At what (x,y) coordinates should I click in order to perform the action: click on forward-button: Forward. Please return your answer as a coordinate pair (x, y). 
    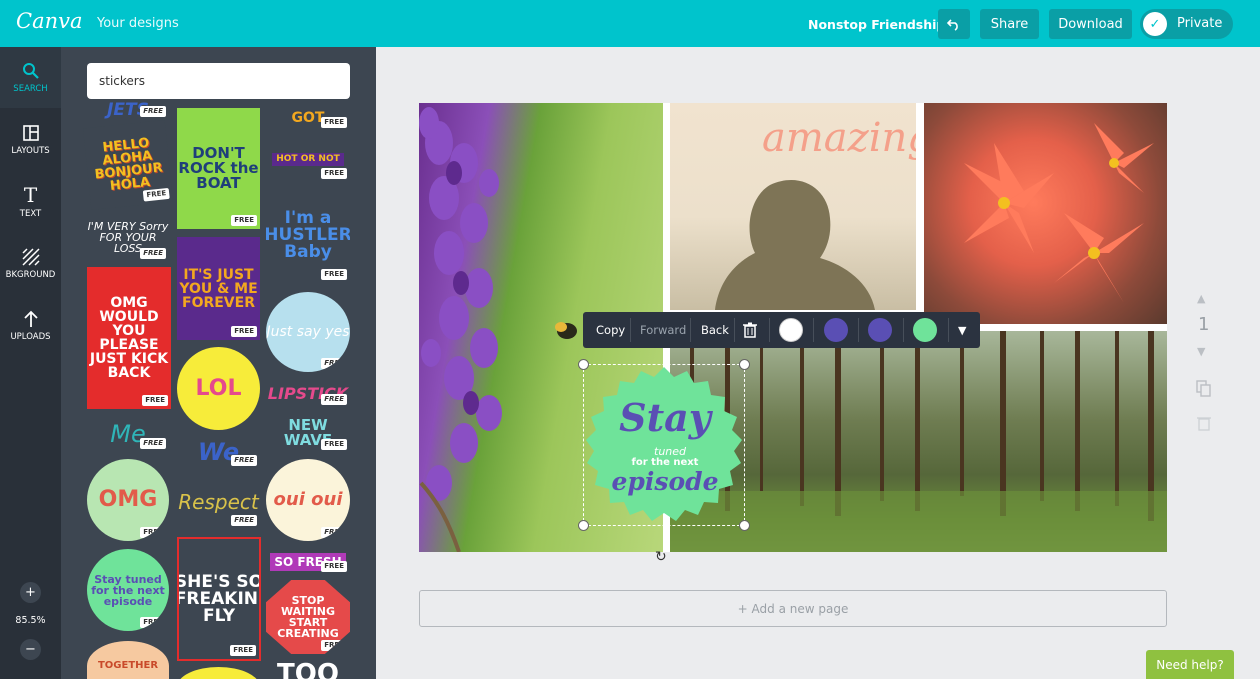
    Looking at the image, I should click on (663, 330).